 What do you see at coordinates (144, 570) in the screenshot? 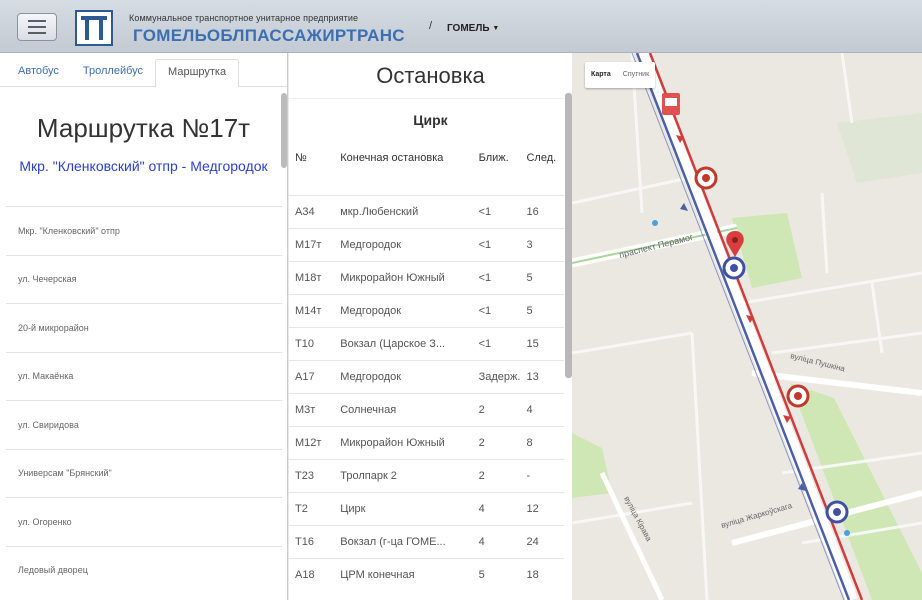
I see `list-item: Ледовый дворец` at bounding box center [144, 570].